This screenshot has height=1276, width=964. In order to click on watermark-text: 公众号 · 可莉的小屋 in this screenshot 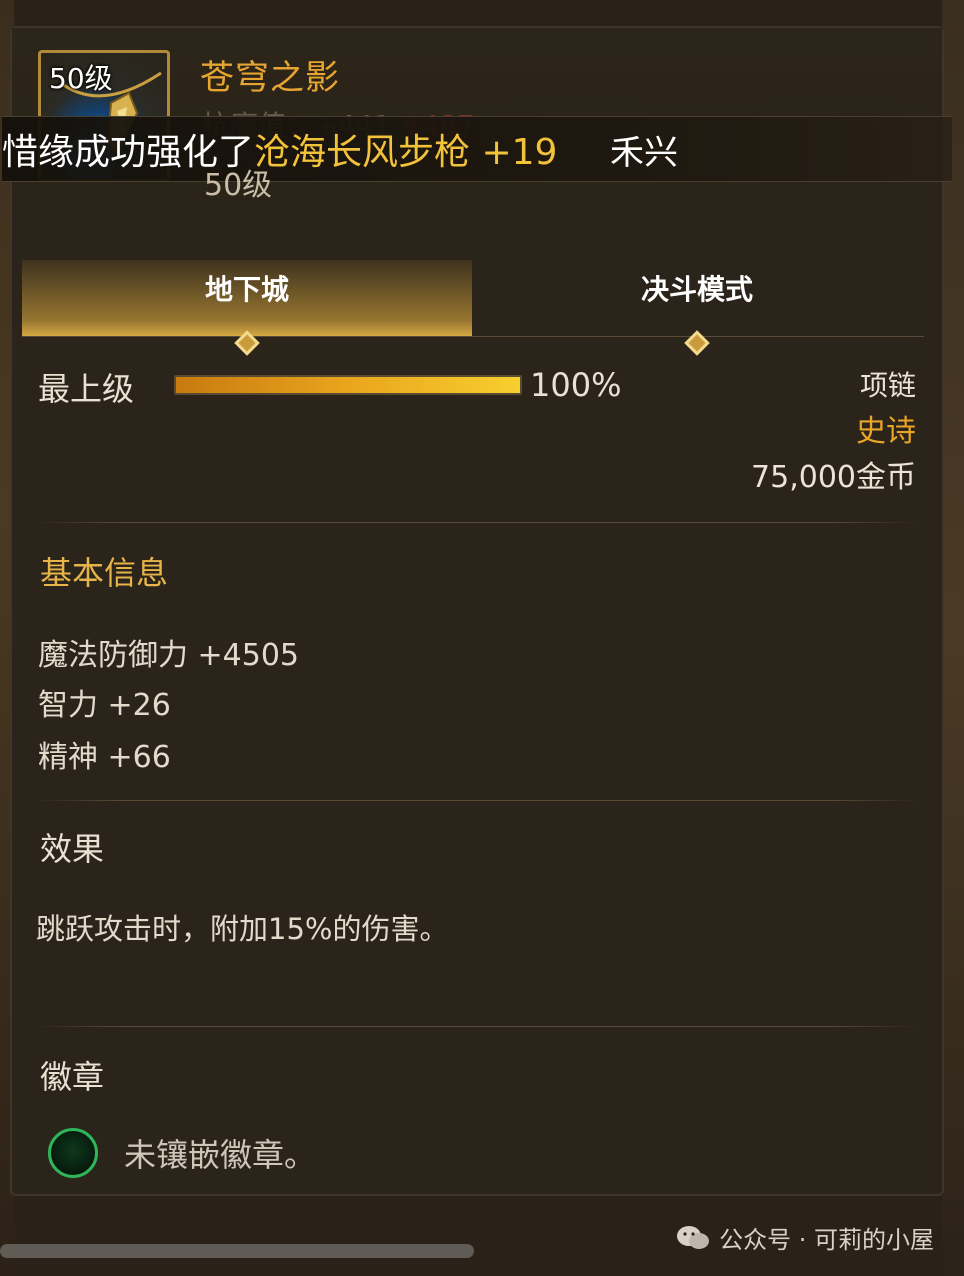, I will do `click(826, 1240)`.